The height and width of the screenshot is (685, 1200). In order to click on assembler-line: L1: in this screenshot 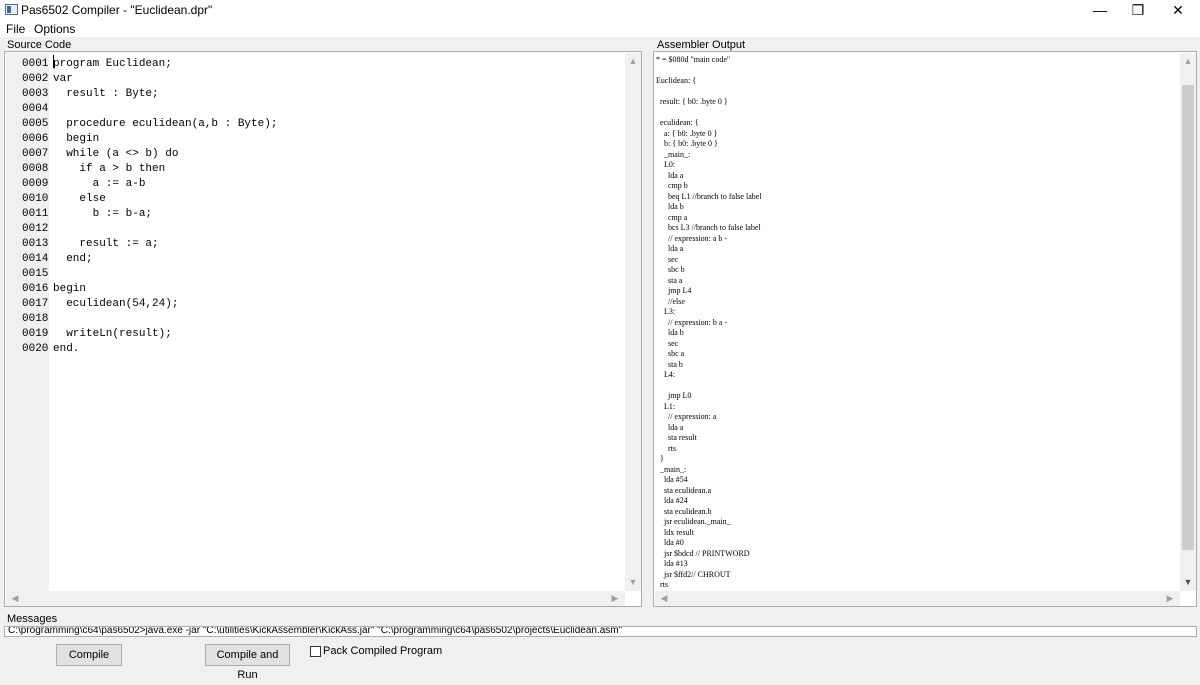, I will do `click(666, 406)`.